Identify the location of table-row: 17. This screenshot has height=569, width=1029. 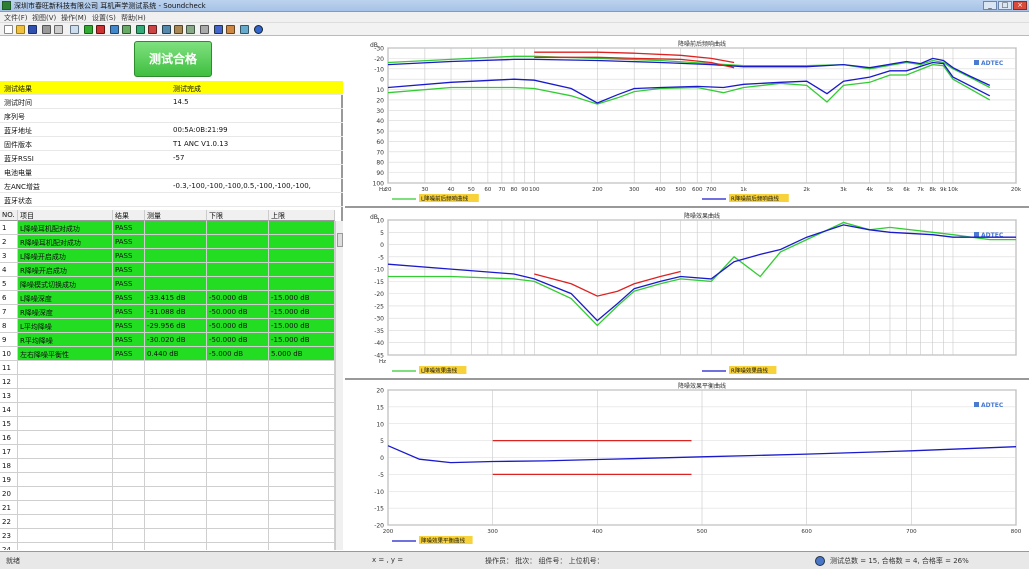
(167, 452).